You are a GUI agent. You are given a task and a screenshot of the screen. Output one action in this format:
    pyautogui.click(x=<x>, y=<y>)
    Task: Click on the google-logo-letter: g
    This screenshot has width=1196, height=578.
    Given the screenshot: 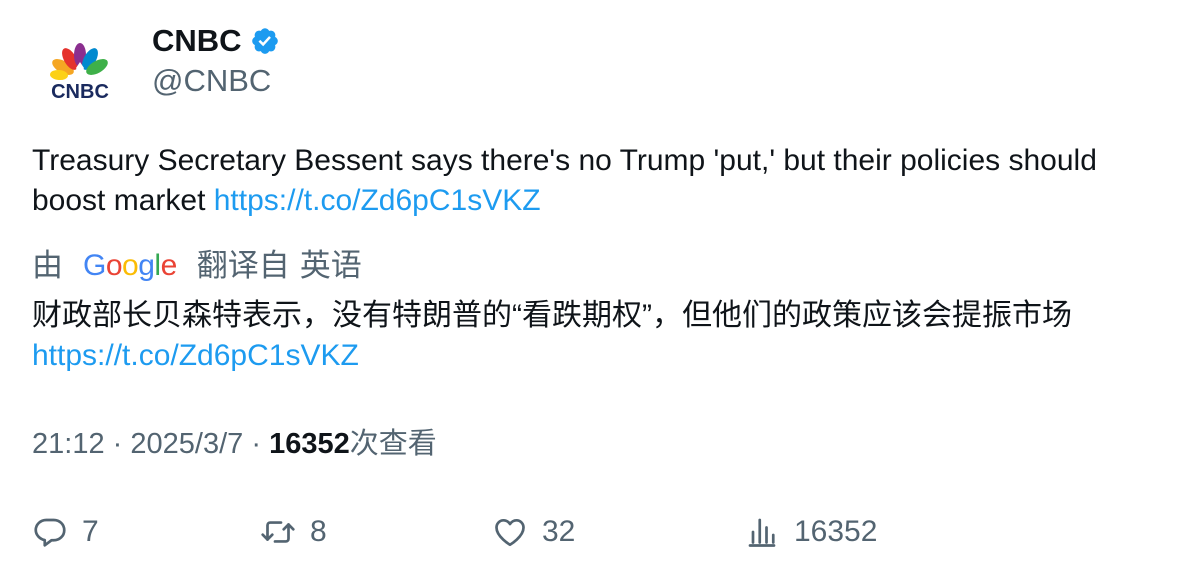 What is the action you would take?
    pyautogui.click(x=146, y=265)
    